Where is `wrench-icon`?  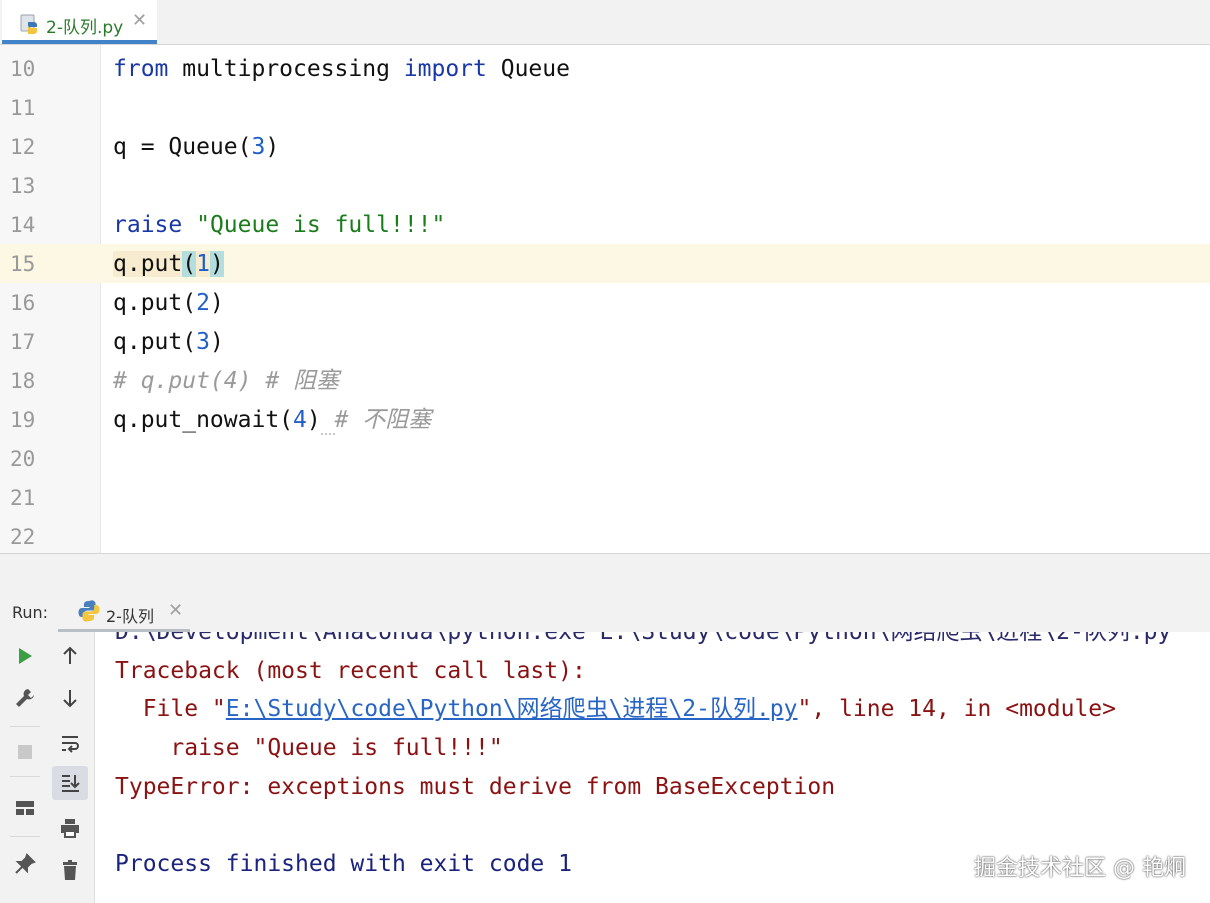 wrench-icon is located at coordinates (25, 698).